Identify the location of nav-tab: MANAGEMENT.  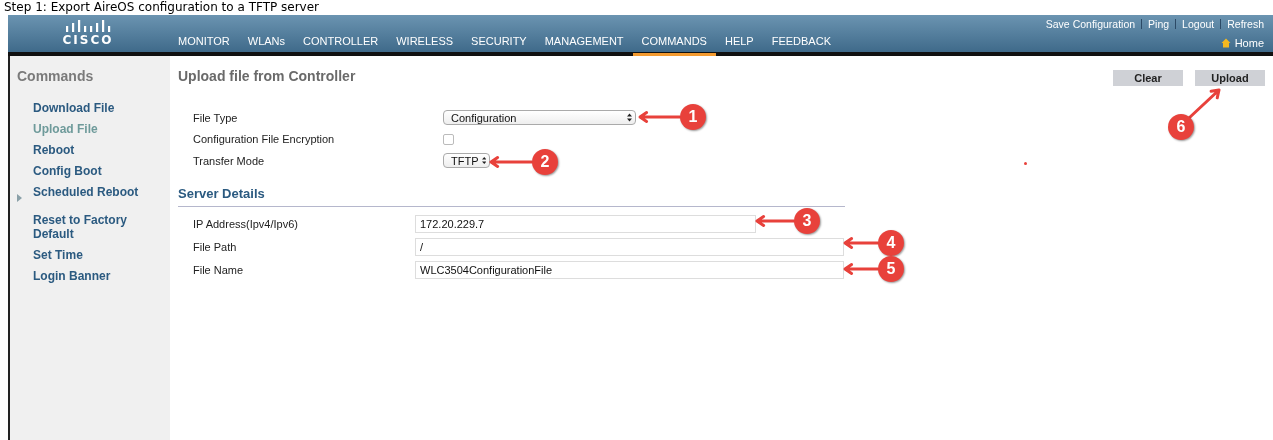
(584, 44).